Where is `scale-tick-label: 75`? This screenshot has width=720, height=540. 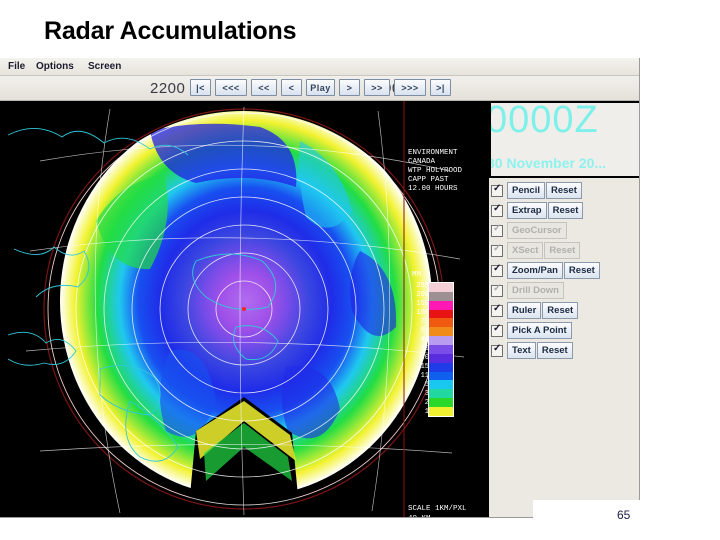 scale-tick-label: 75 is located at coordinates (424, 322).